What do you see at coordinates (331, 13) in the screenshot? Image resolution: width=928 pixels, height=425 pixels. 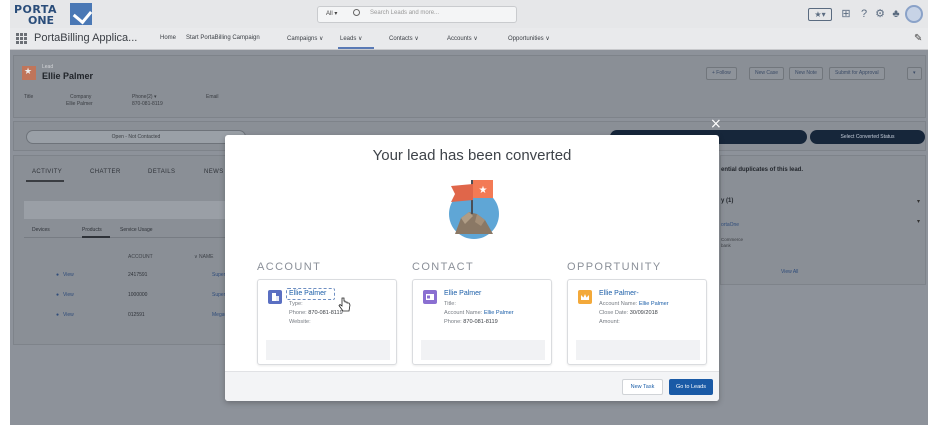 I see `search-scope-dropdown: All ▾` at bounding box center [331, 13].